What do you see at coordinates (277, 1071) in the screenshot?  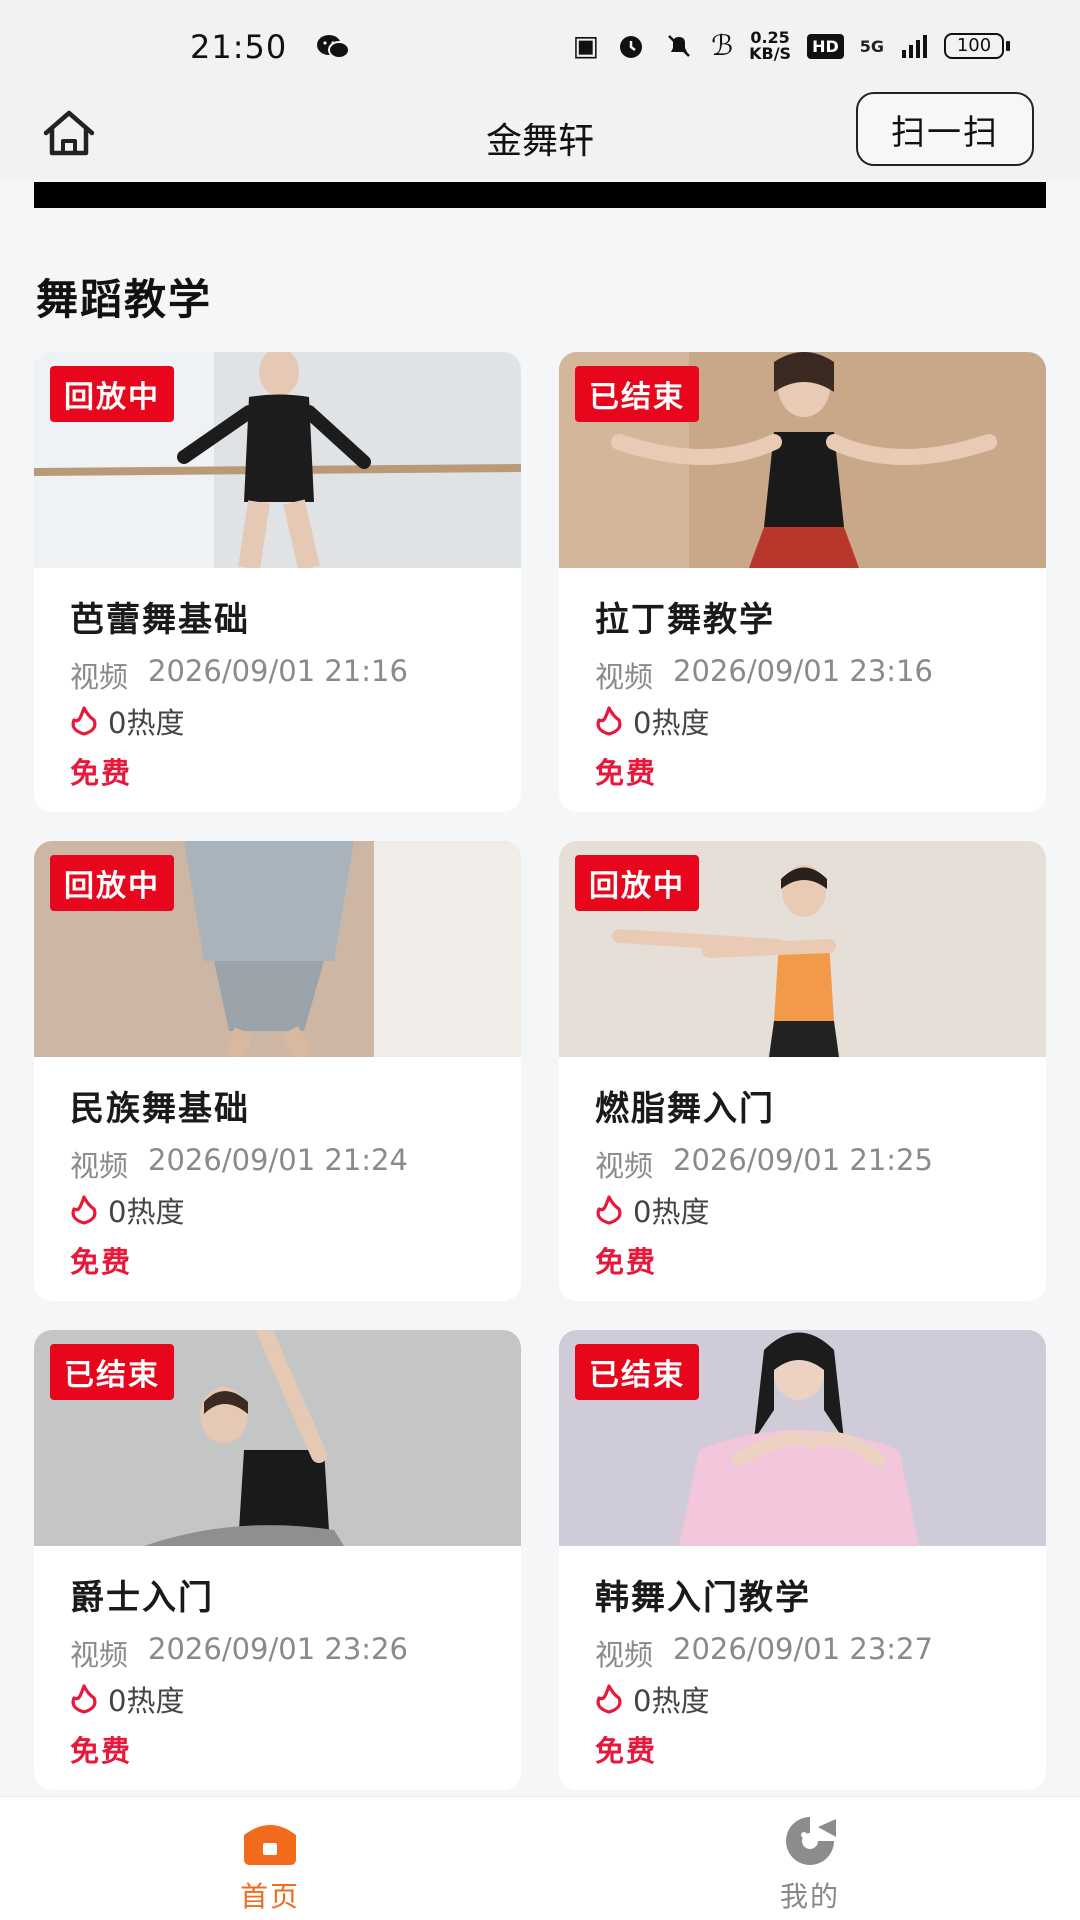 I see `course-card: 回放中 民族舞基础 视频 2026/09/01 21:24 0热度 免费` at bounding box center [277, 1071].